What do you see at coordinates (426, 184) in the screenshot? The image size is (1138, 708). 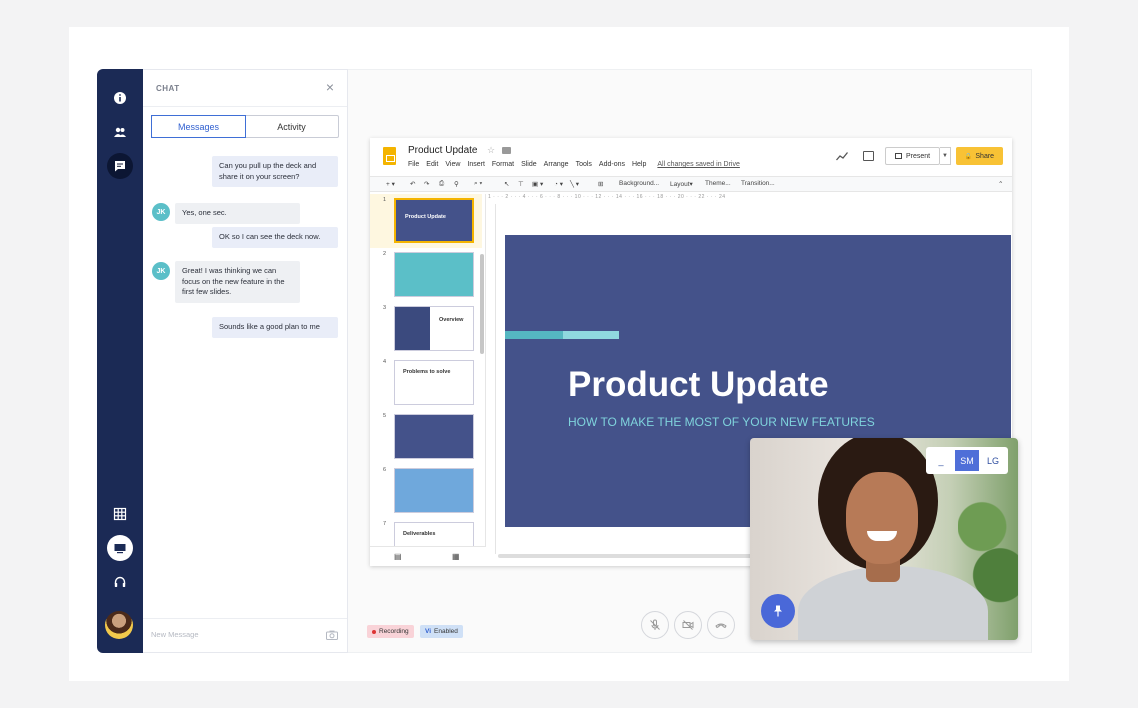 I see `redo-icon: ↷` at bounding box center [426, 184].